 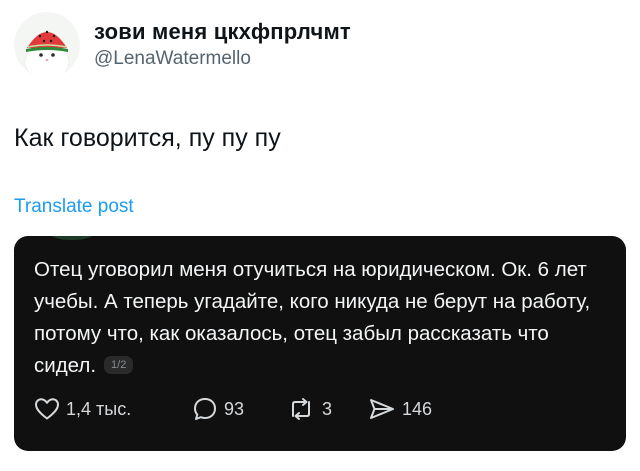 I want to click on repost-button: 3, so click(x=309, y=409).